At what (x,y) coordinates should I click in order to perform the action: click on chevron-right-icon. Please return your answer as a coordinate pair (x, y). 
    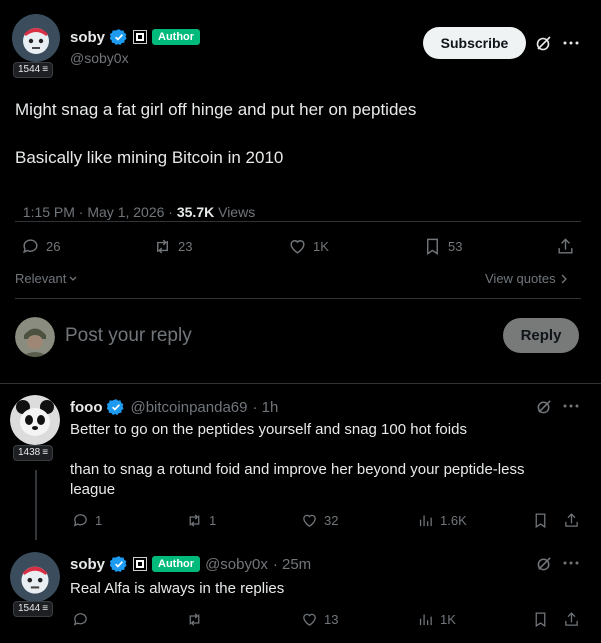
    Looking at the image, I should click on (564, 278).